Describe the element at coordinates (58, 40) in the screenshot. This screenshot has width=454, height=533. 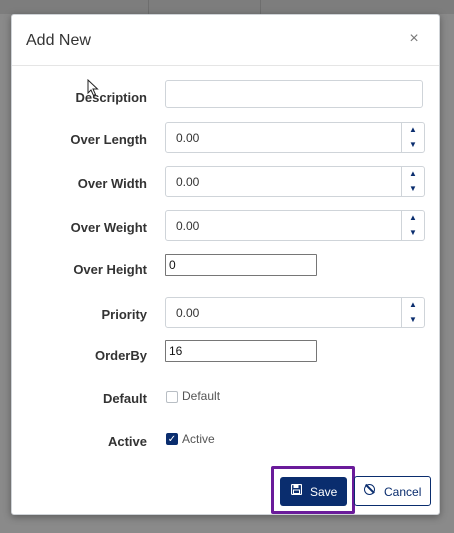
I see `dialog-title: Add New` at that location.